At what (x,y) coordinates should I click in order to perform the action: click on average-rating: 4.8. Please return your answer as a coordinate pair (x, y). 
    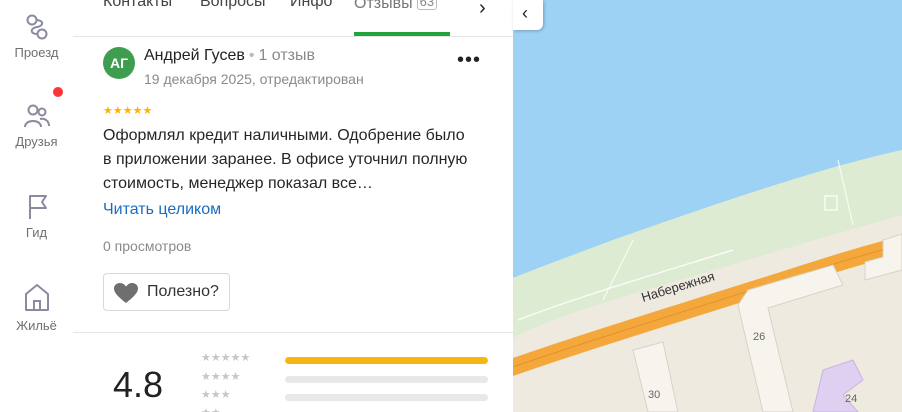
    Looking at the image, I should click on (138, 384).